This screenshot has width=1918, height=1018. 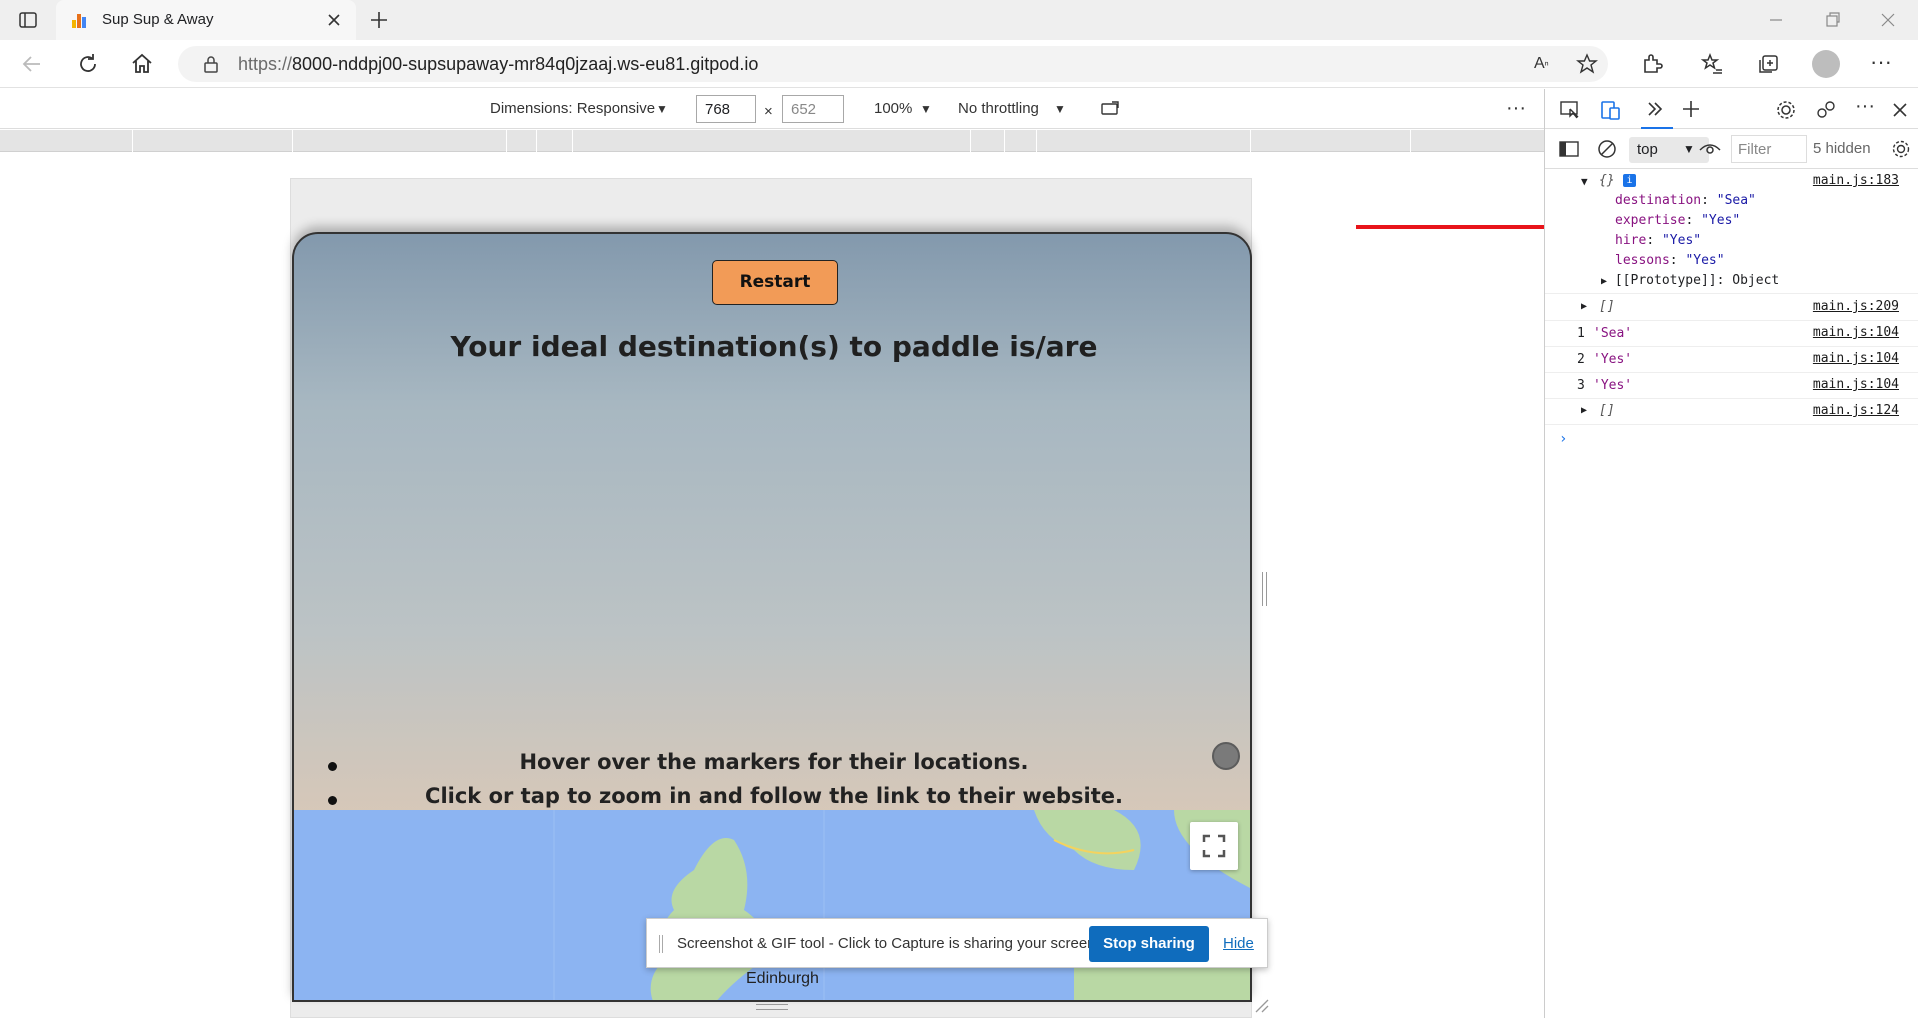 What do you see at coordinates (1607, 149) in the screenshot?
I see `clear-console-icon` at bounding box center [1607, 149].